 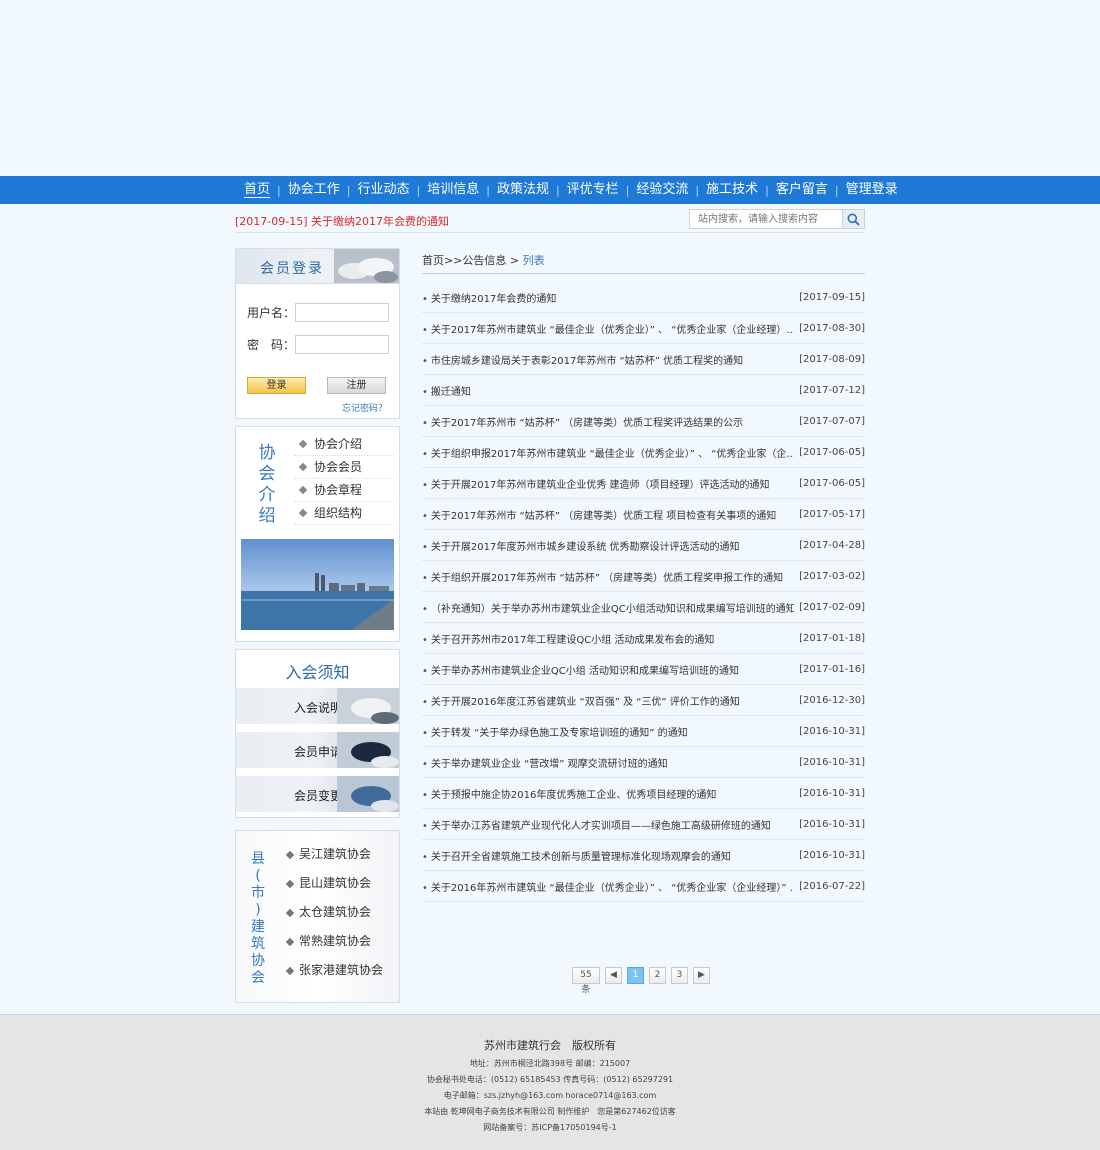 I want to click on county-association-link-label: 太仓建筑协会, so click(x=335, y=912).